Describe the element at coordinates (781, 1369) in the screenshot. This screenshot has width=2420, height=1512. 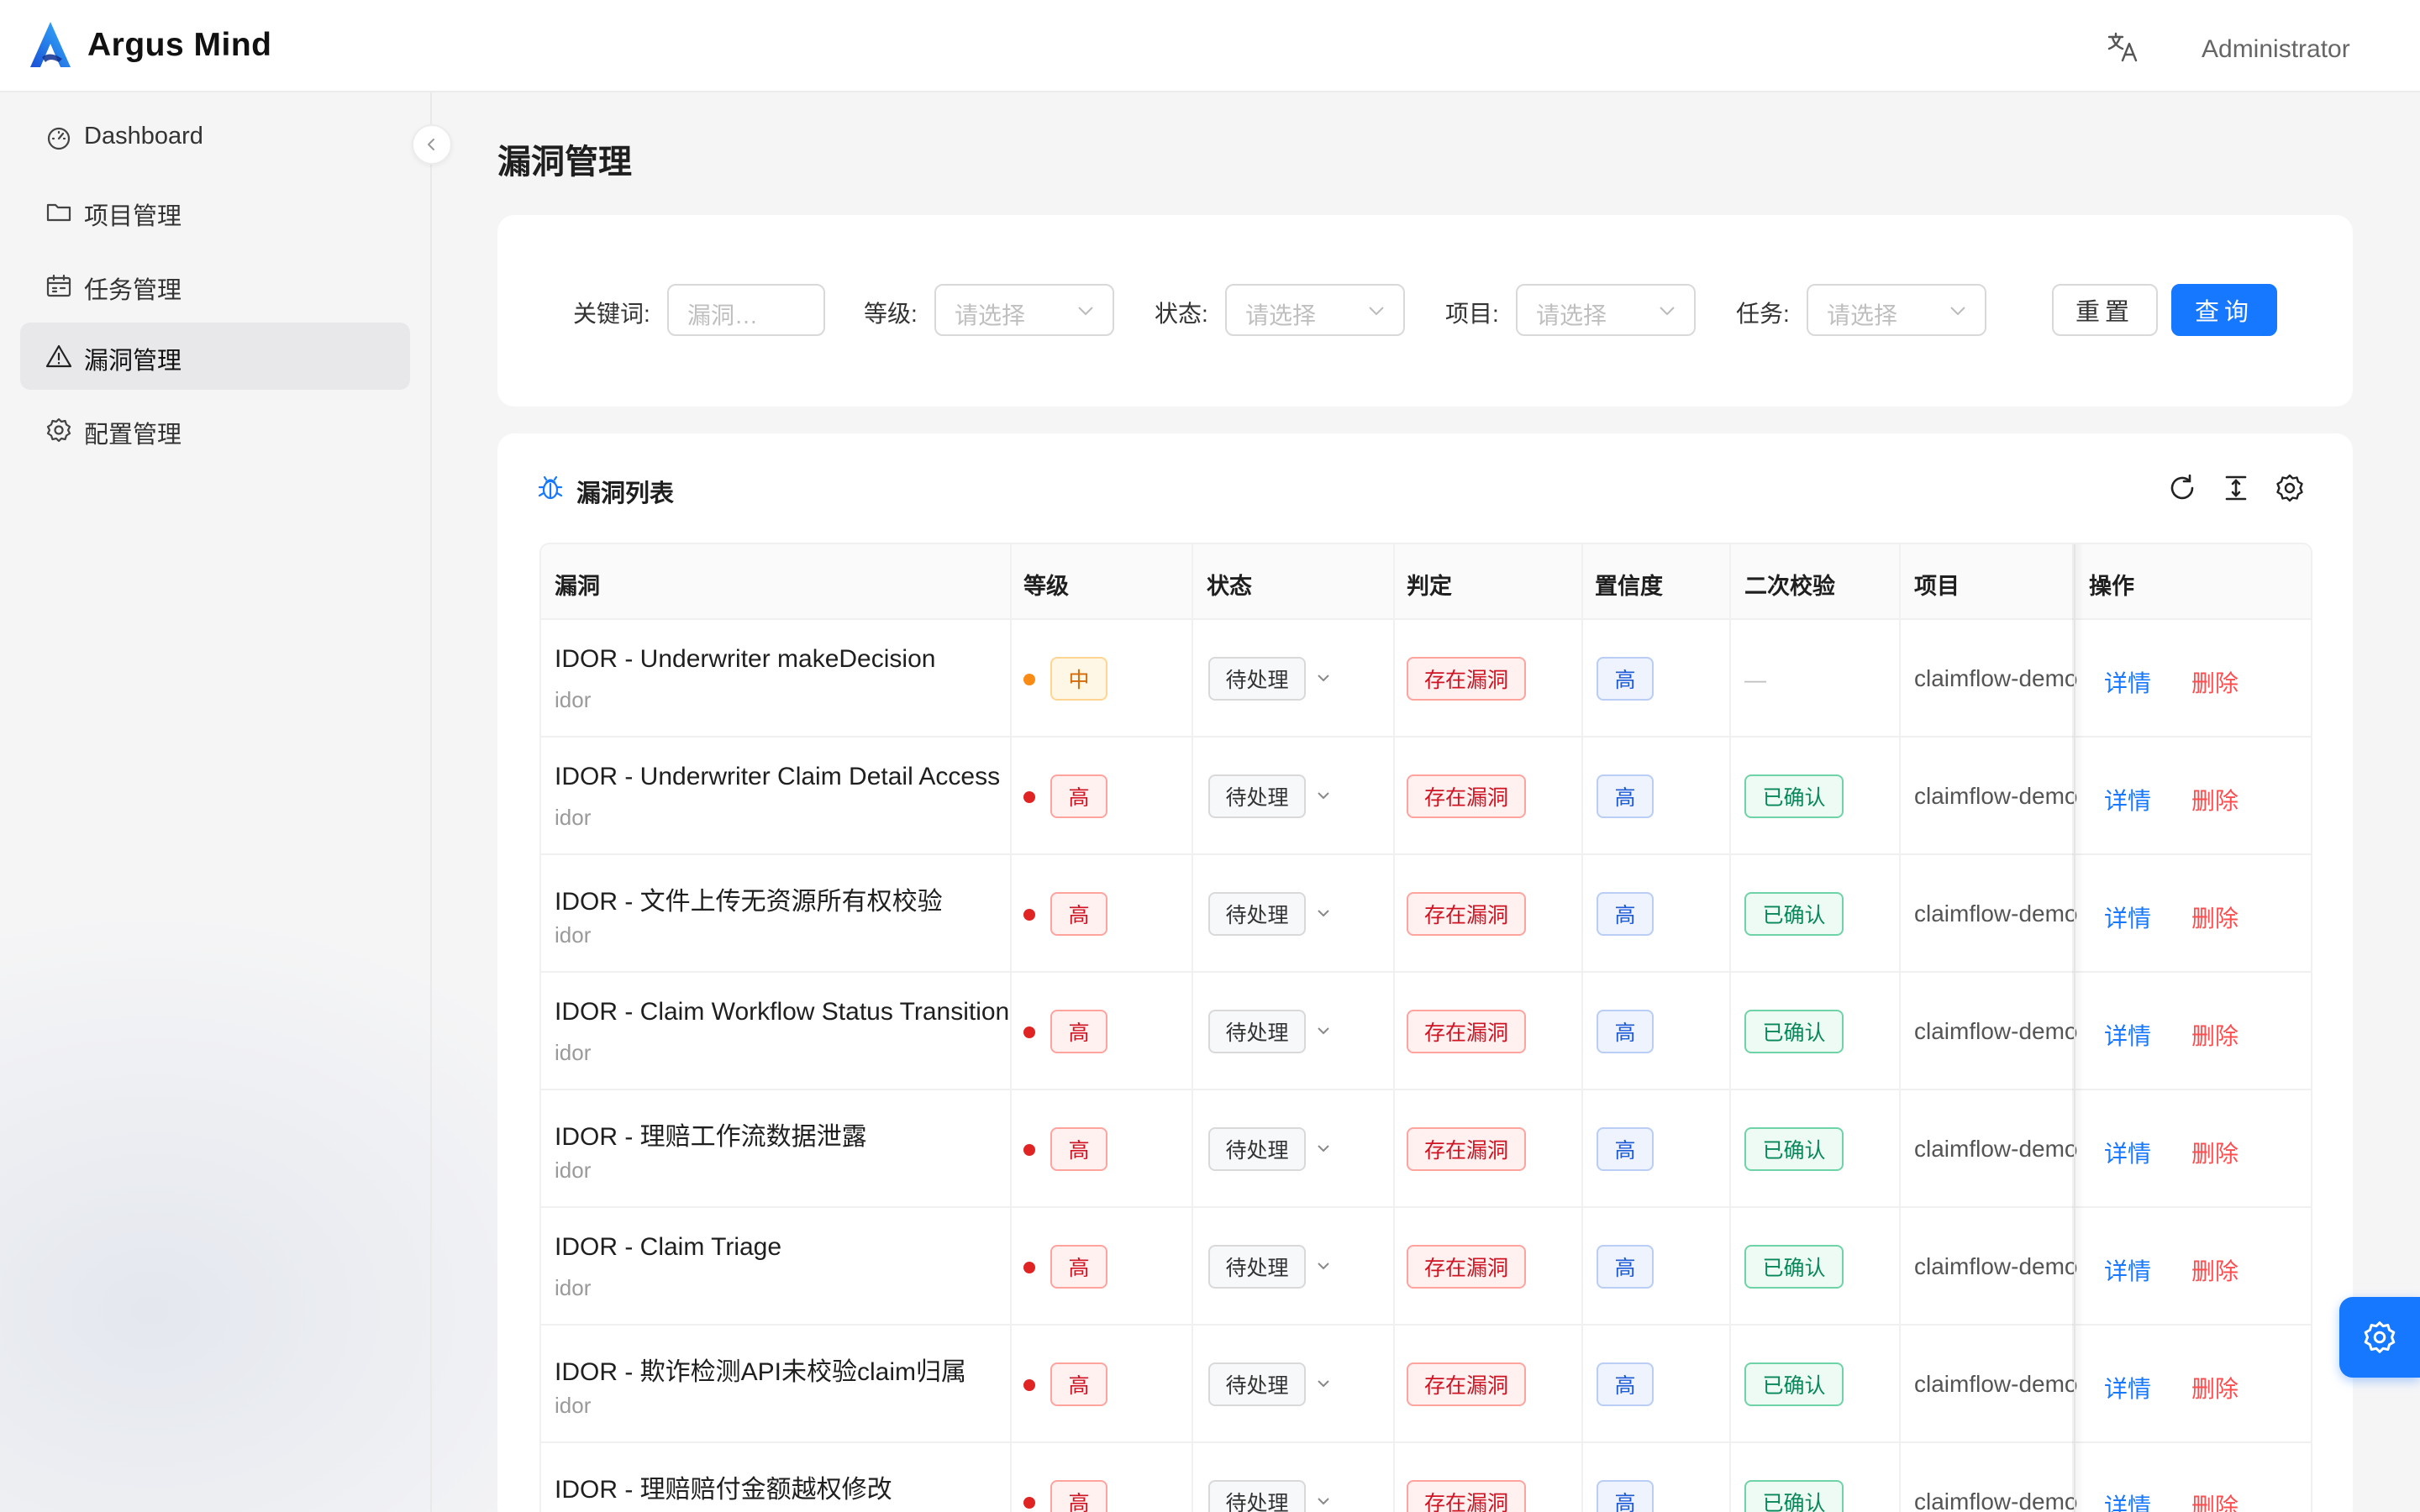
I see `vulnerability-name: IDOR - 欺诈检测API未校验claim归属` at that location.